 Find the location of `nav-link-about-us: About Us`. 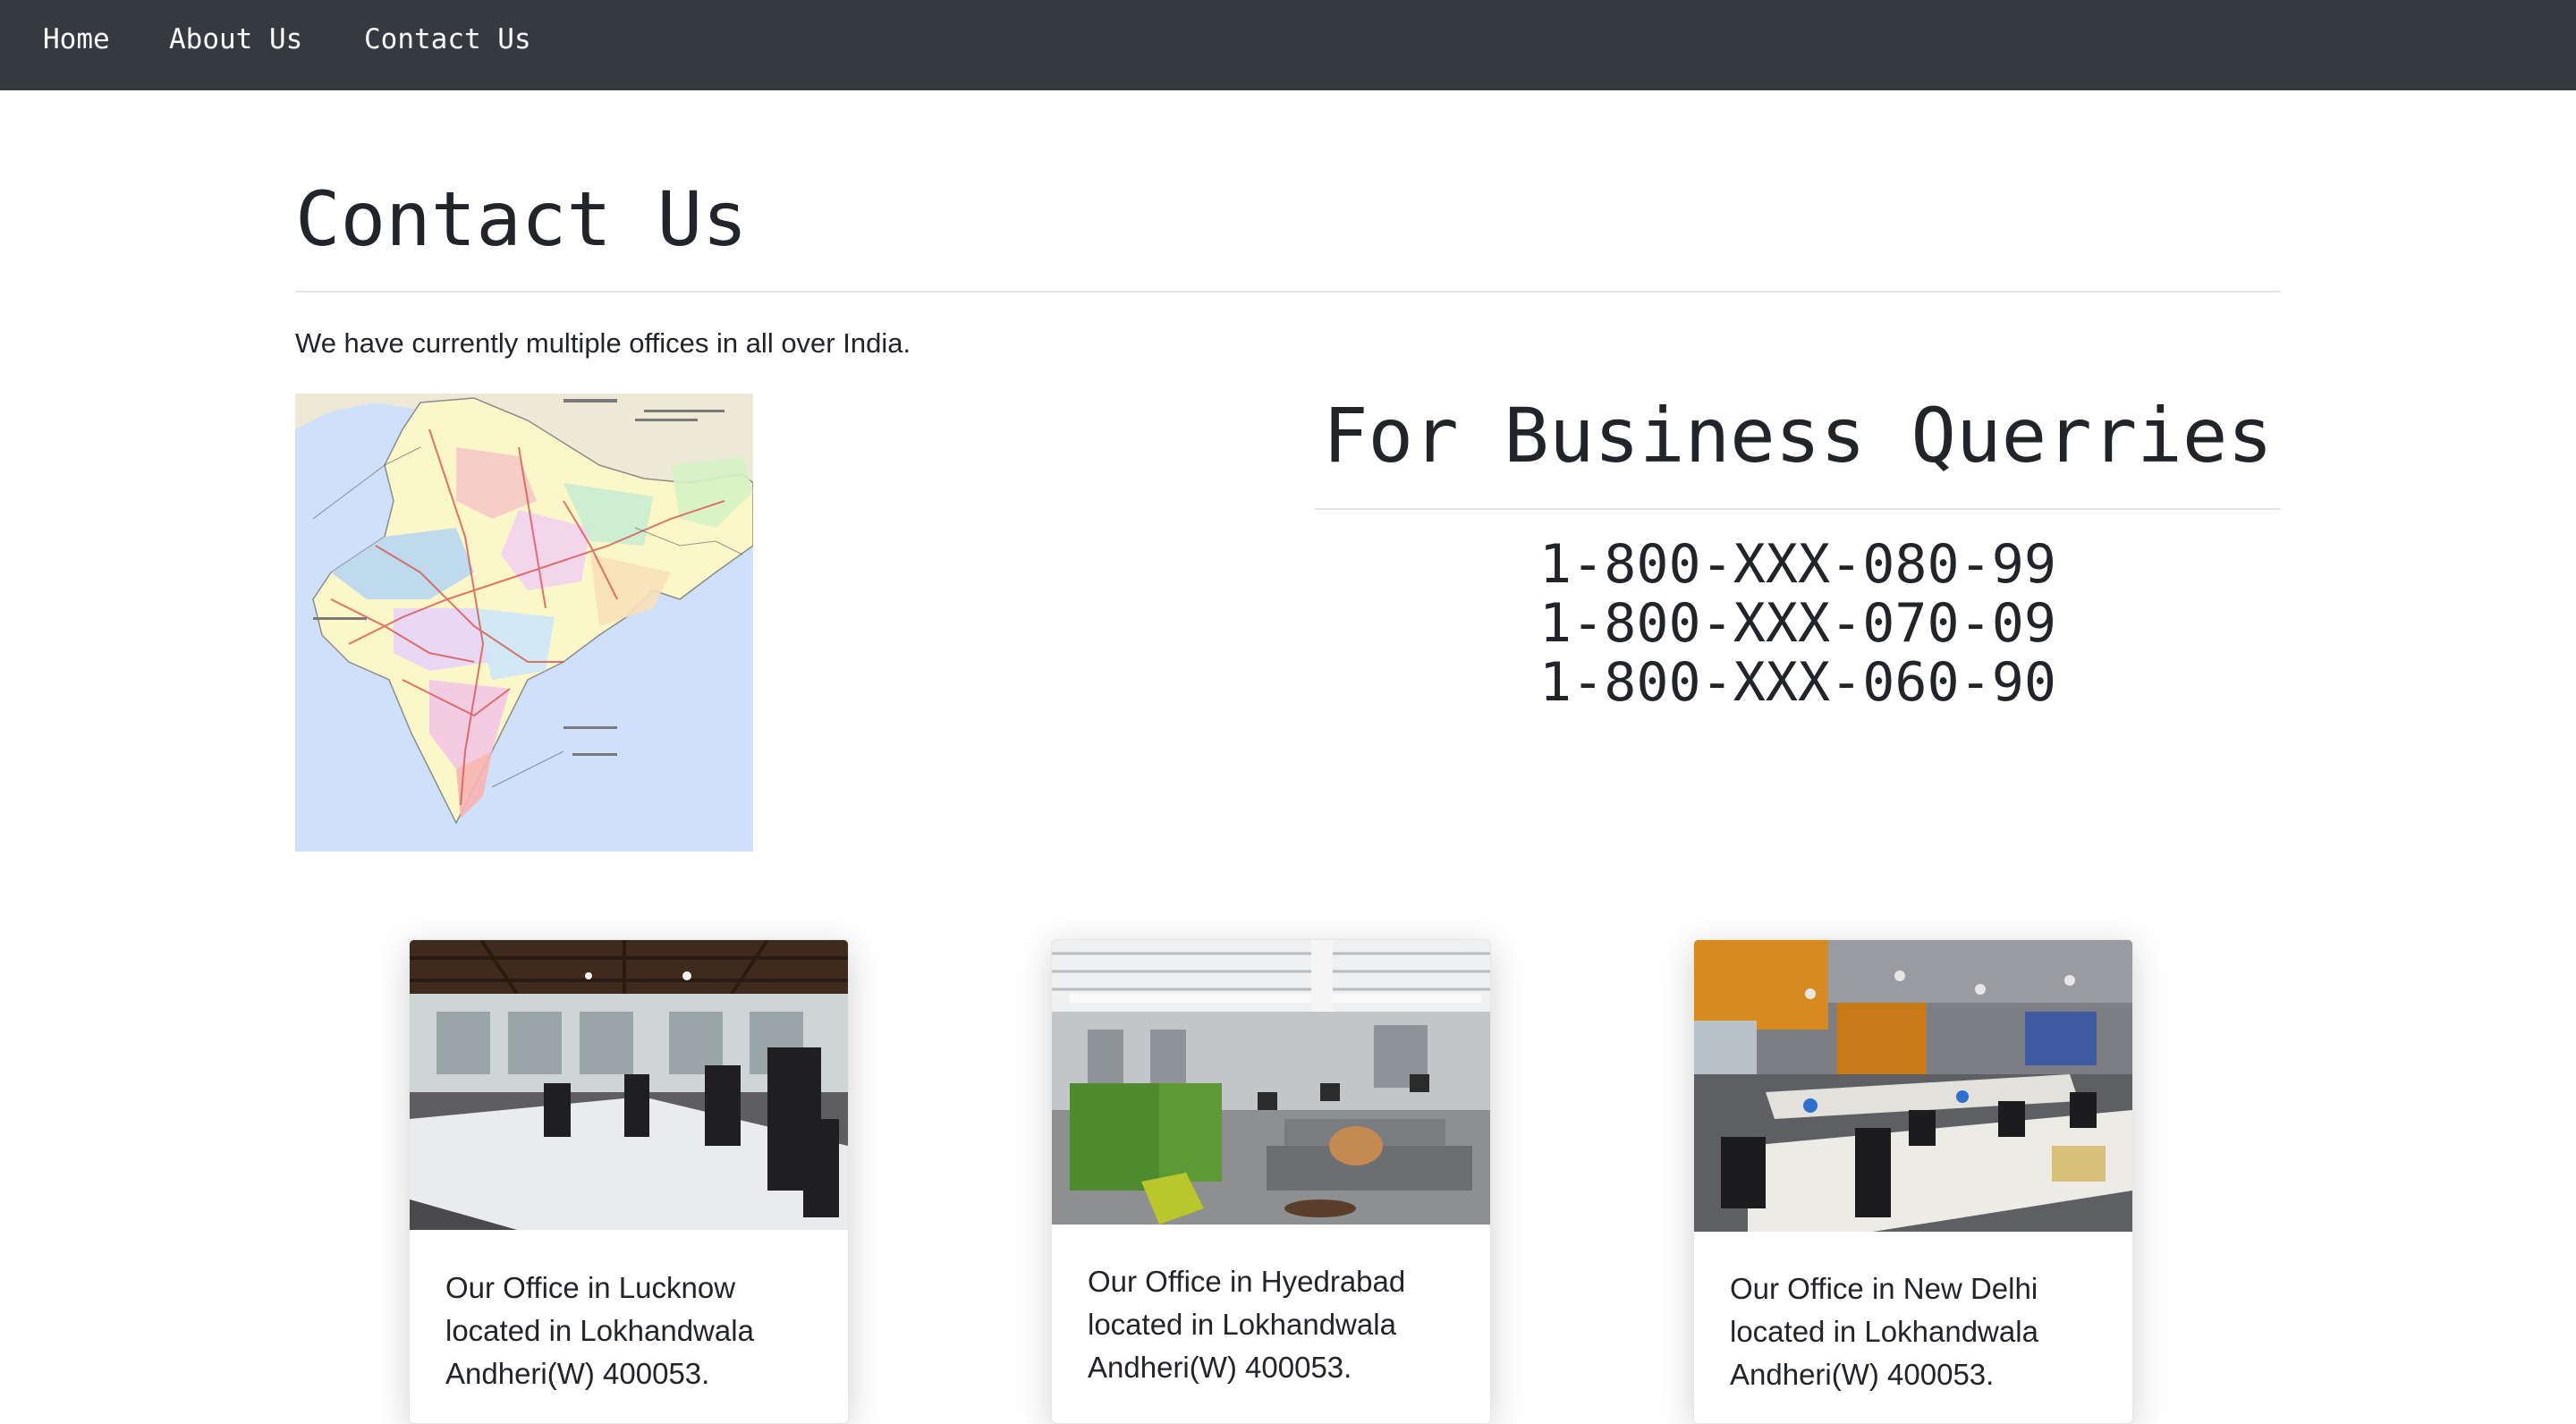

nav-link-about-us: About Us is located at coordinates (235, 39).